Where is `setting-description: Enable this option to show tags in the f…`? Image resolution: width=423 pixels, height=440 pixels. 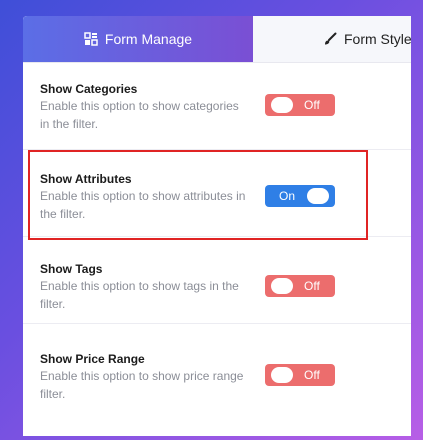
setting-description: Enable this option to show tags in the f… is located at coordinates (139, 295).